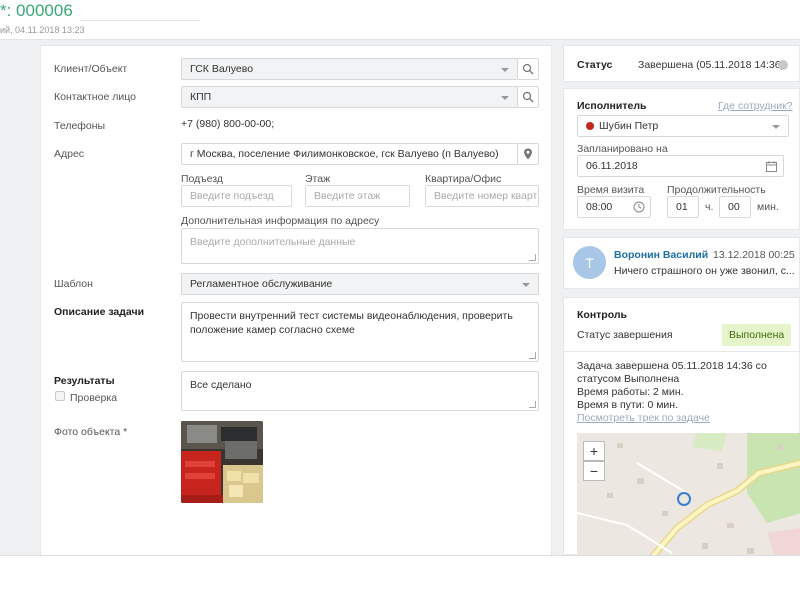  I want to click on task-subtitle: ий, 04.11.2018 13:23, so click(42, 30).